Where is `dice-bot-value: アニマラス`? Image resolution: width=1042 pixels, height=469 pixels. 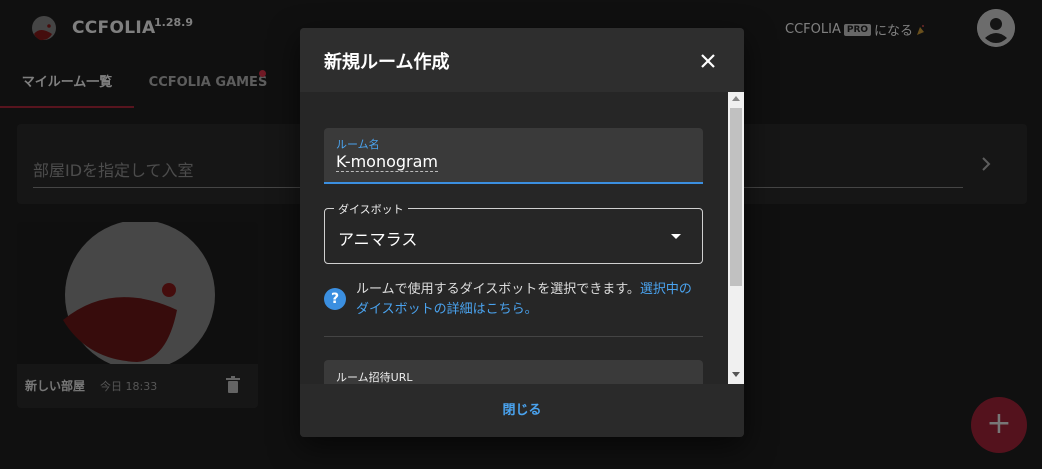 dice-bot-value: アニマラス is located at coordinates (377, 238).